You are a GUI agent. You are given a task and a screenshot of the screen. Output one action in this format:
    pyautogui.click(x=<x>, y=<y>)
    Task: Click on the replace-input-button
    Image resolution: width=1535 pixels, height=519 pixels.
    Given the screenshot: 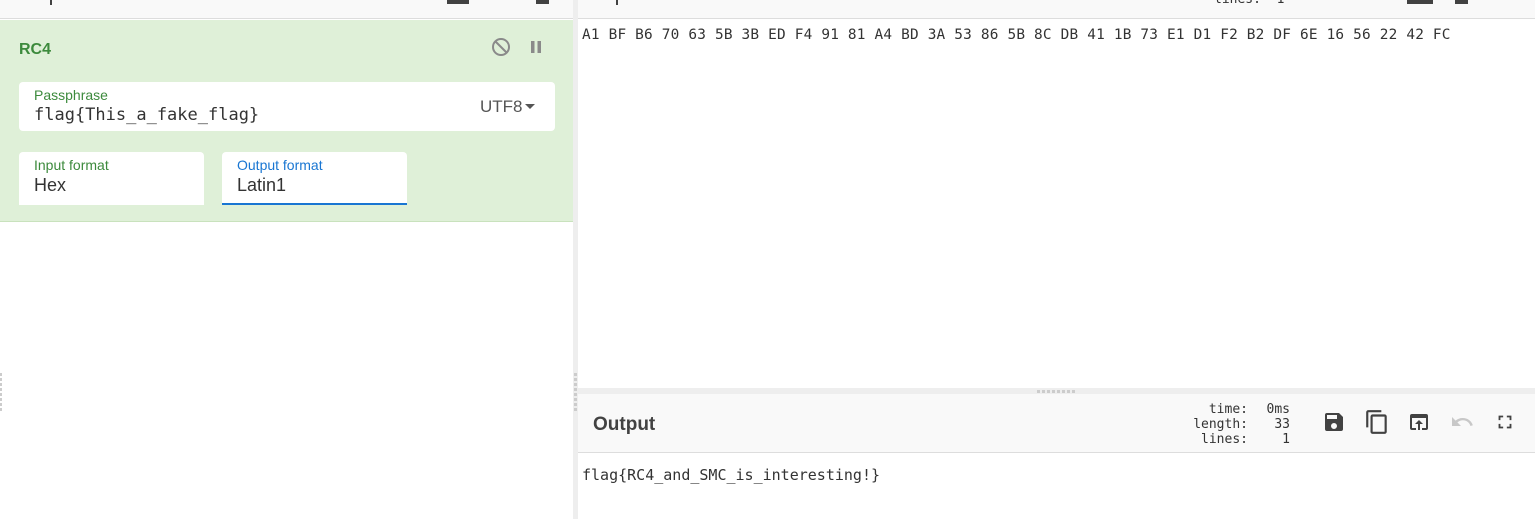 What is the action you would take?
    pyautogui.click(x=1419, y=424)
    